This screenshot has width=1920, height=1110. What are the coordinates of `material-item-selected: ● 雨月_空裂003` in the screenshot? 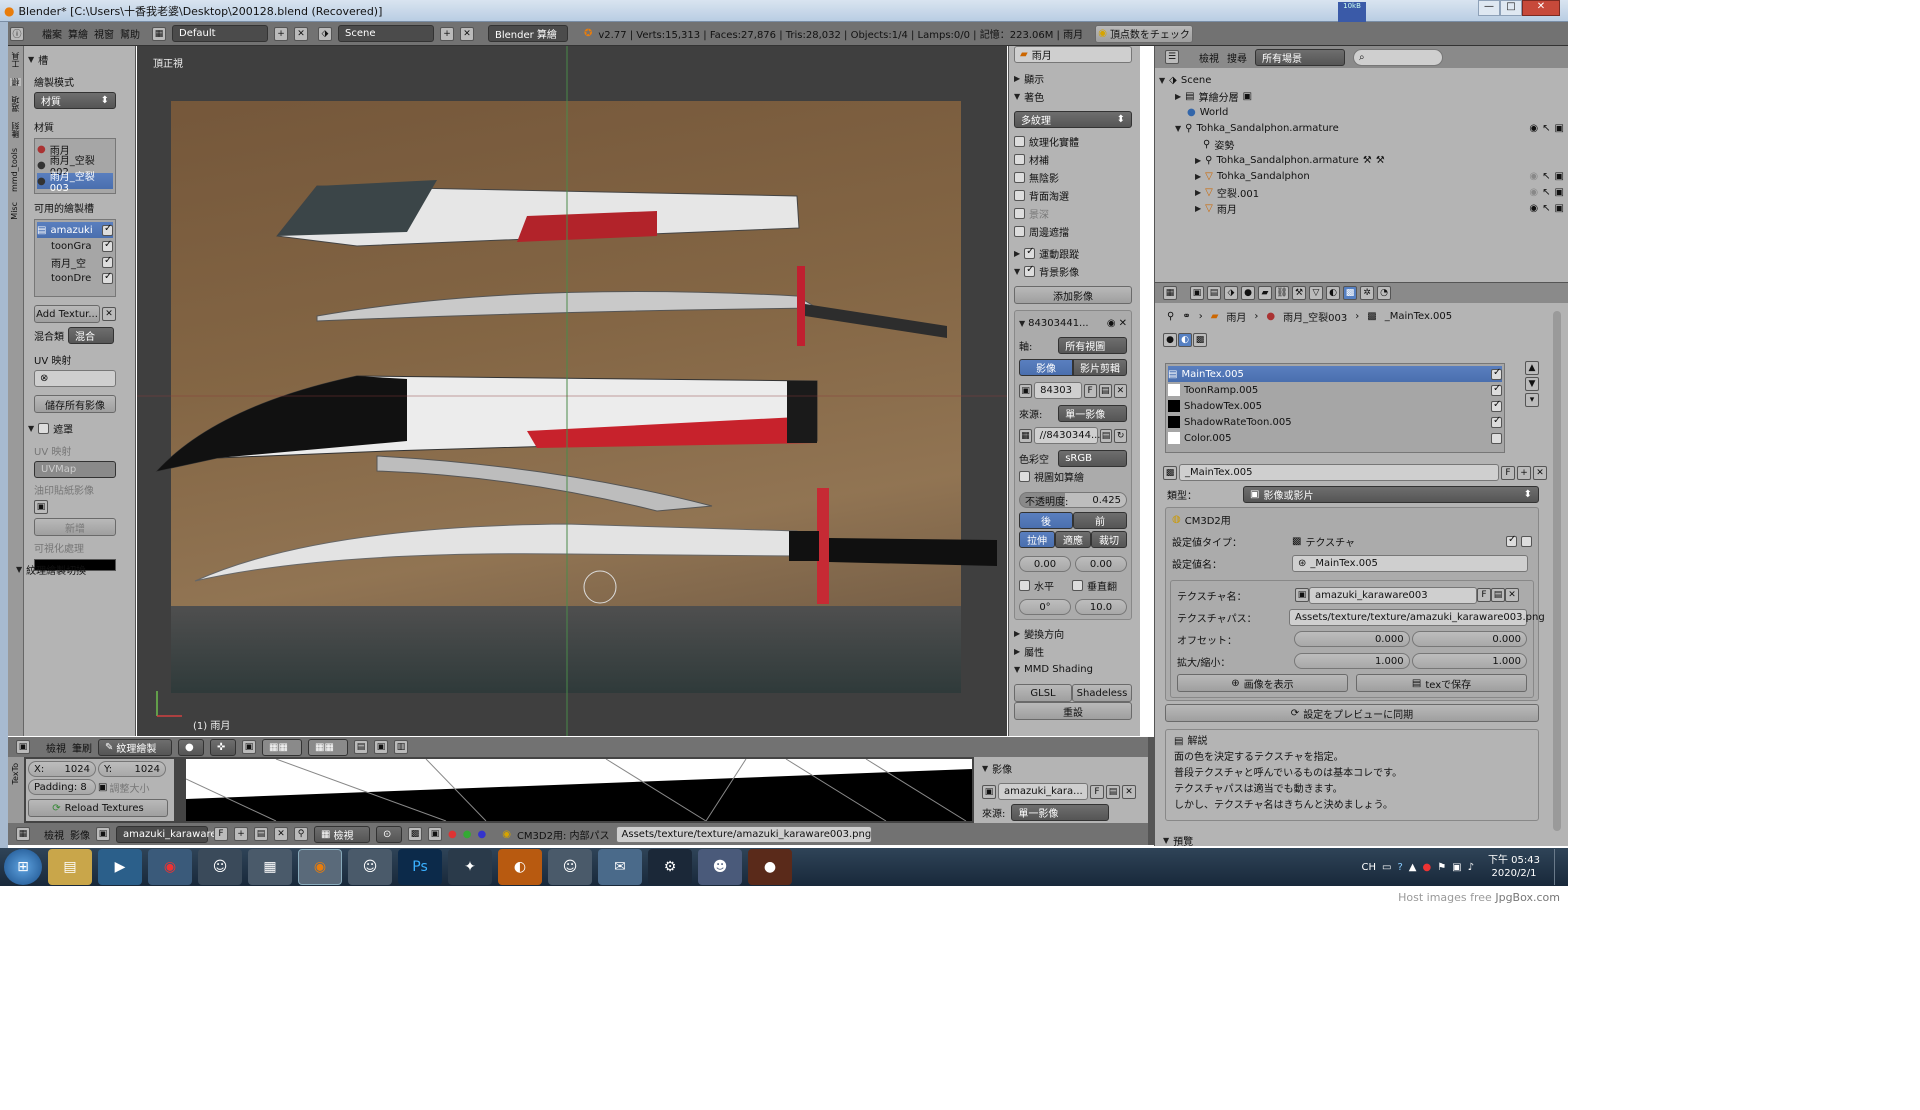 It's located at (75, 183).